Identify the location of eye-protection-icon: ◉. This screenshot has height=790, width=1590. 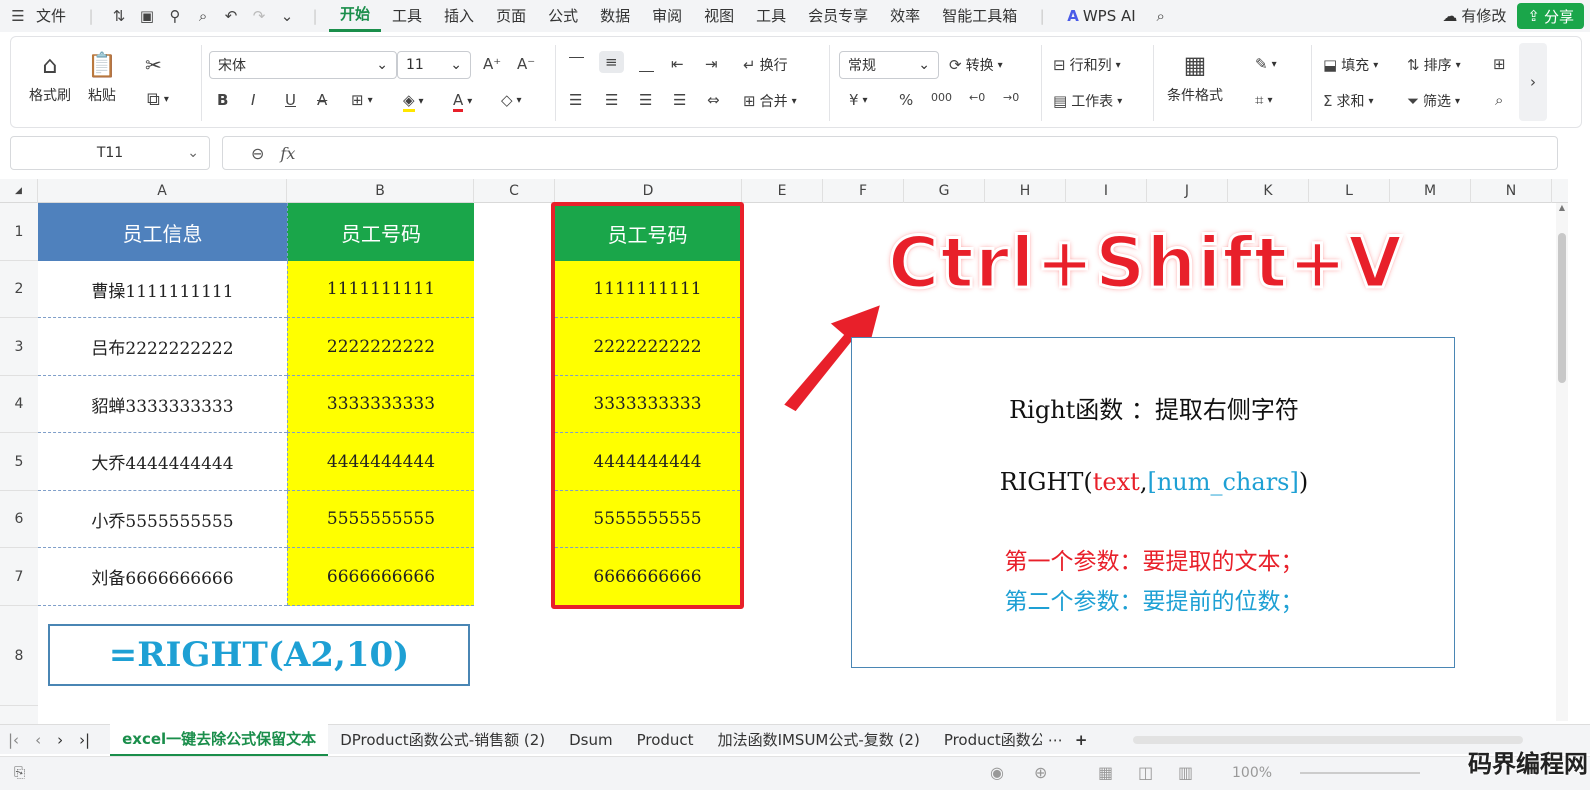
(997, 772).